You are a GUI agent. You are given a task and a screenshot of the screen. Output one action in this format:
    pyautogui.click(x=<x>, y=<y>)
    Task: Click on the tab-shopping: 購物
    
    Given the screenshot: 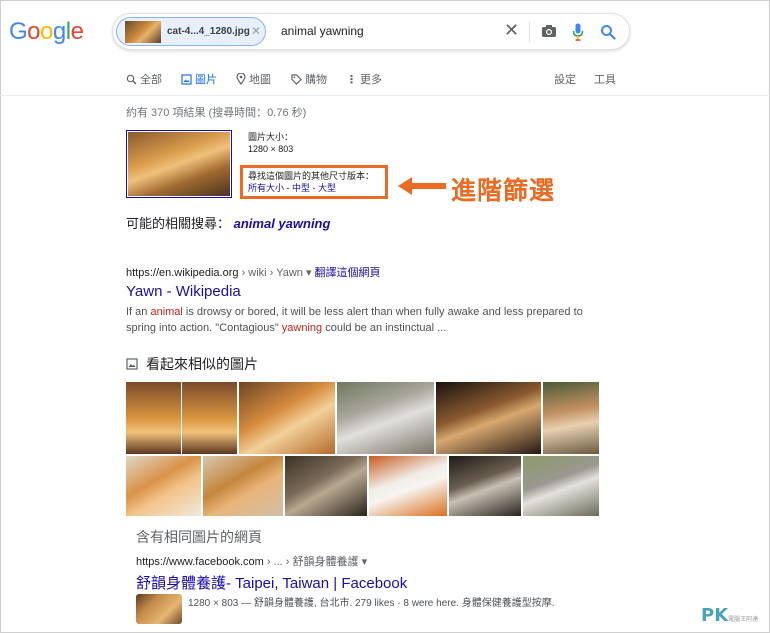 What is the action you would take?
    pyautogui.click(x=309, y=79)
    